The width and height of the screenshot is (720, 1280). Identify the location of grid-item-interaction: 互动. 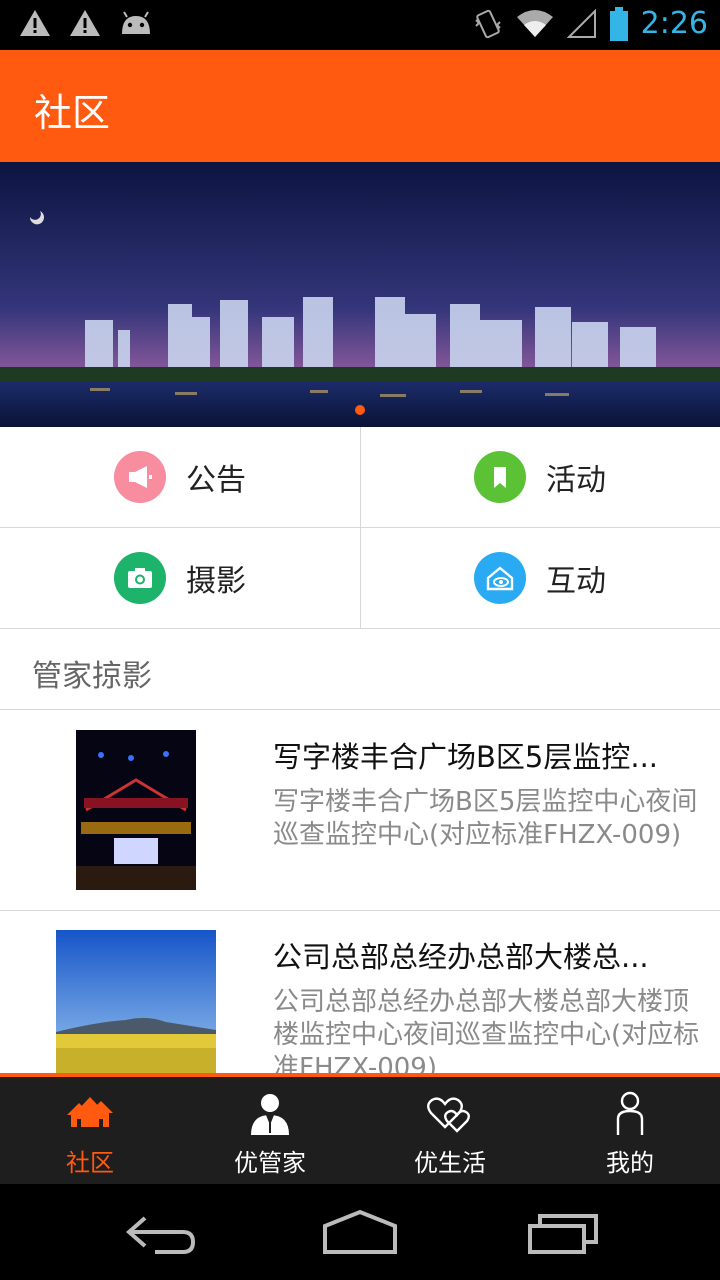
(540, 578).